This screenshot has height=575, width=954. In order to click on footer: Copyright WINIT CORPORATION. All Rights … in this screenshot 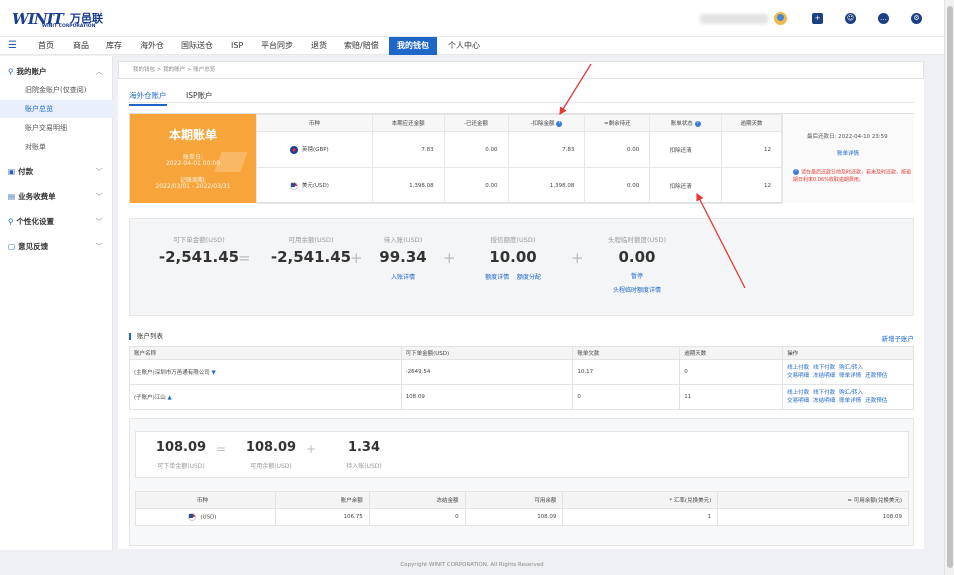, I will do `click(472, 565)`.